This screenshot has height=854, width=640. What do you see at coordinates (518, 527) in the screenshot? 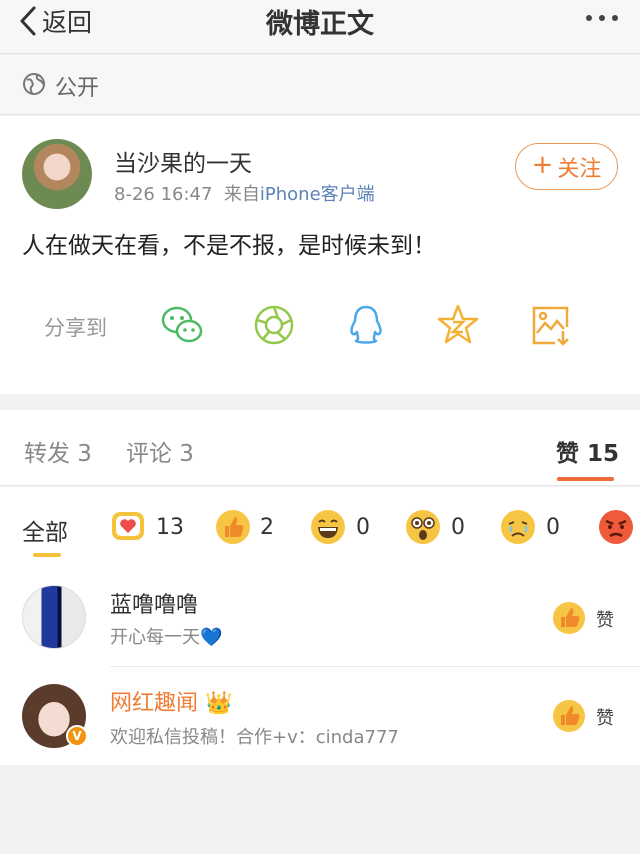
I see `sad-icon` at bounding box center [518, 527].